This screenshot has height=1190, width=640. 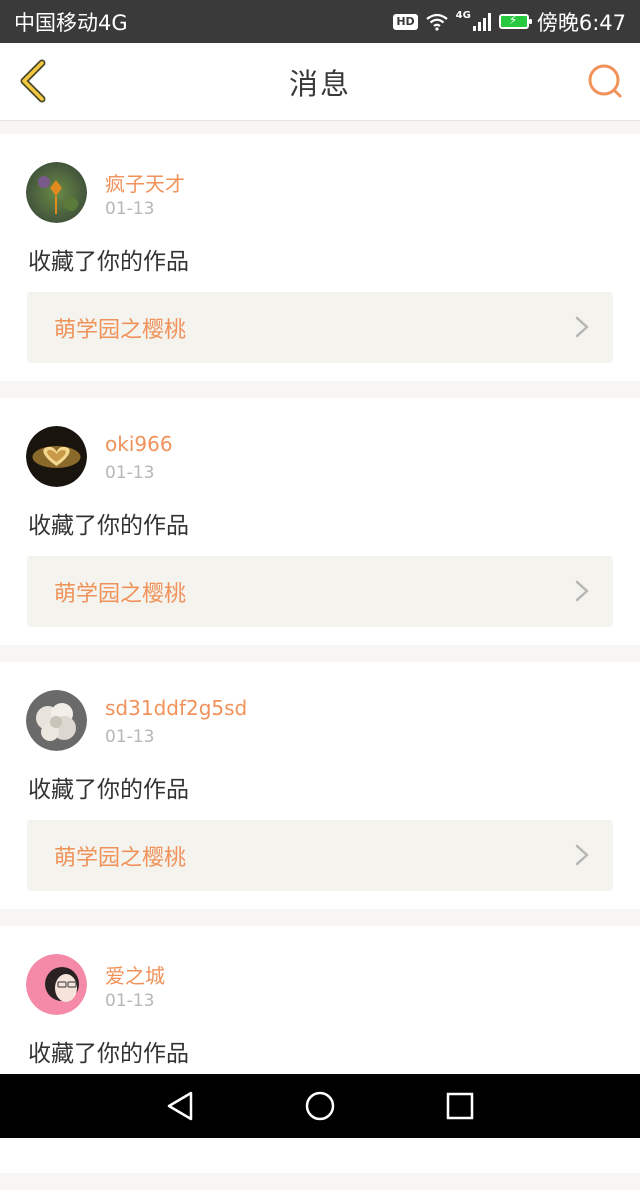 I want to click on hd-icon: HD, so click(x=405, y=21).